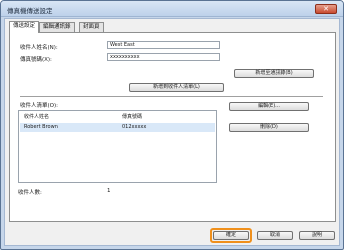 This screenshot has height=250, width=344. Describe the element at coordinates (117, 127) in the screenshot. I see `table-row: Robert Brown 012xxxxx` at that location.